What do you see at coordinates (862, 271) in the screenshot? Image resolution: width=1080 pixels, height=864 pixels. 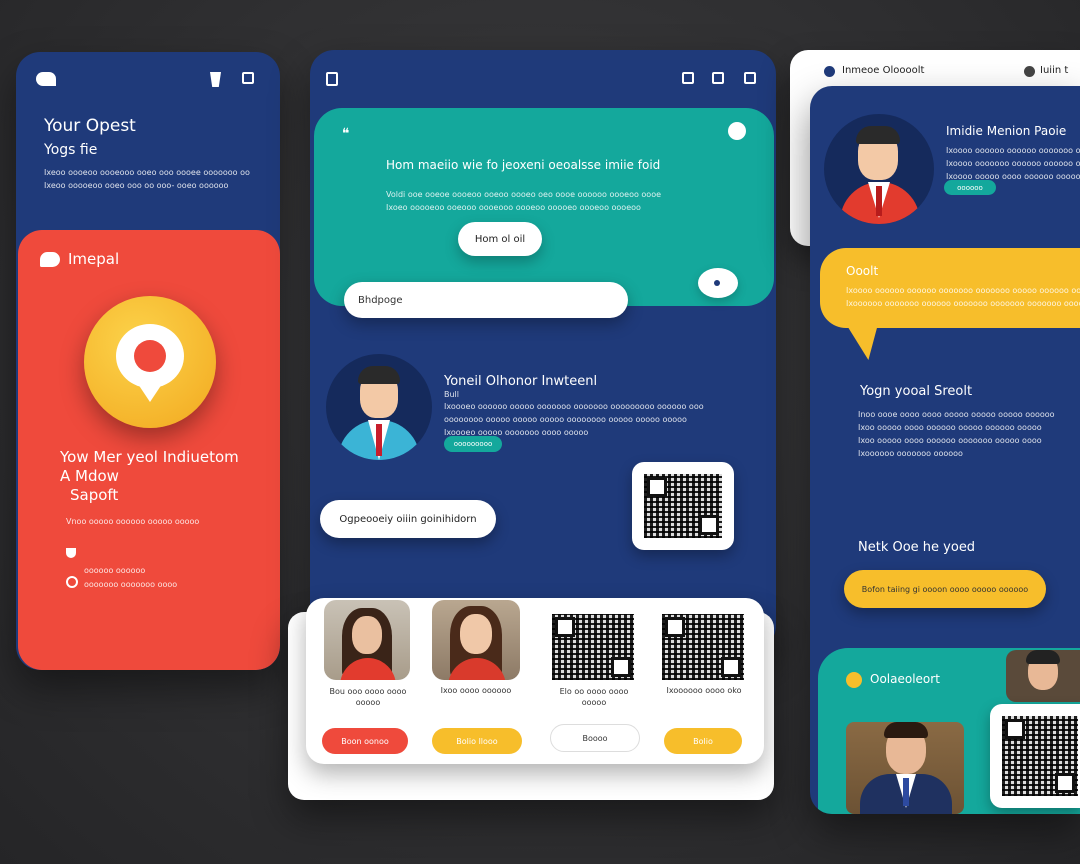 I see `yellow-title: Ooolt` at bounding box center [862, 271].